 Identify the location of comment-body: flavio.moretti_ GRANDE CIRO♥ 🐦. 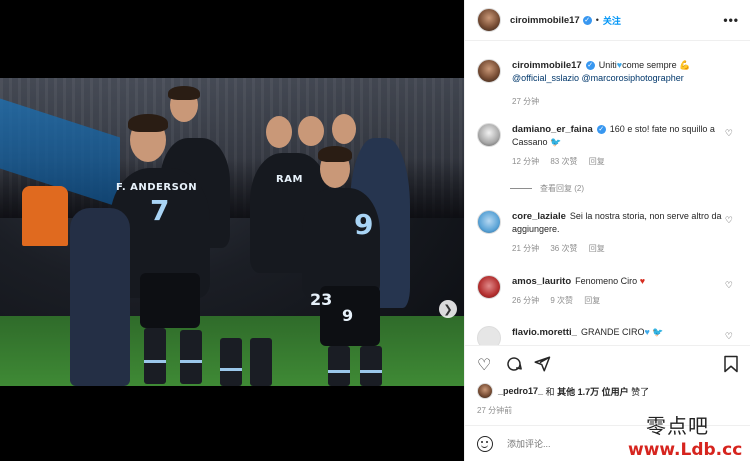
(617, 332).